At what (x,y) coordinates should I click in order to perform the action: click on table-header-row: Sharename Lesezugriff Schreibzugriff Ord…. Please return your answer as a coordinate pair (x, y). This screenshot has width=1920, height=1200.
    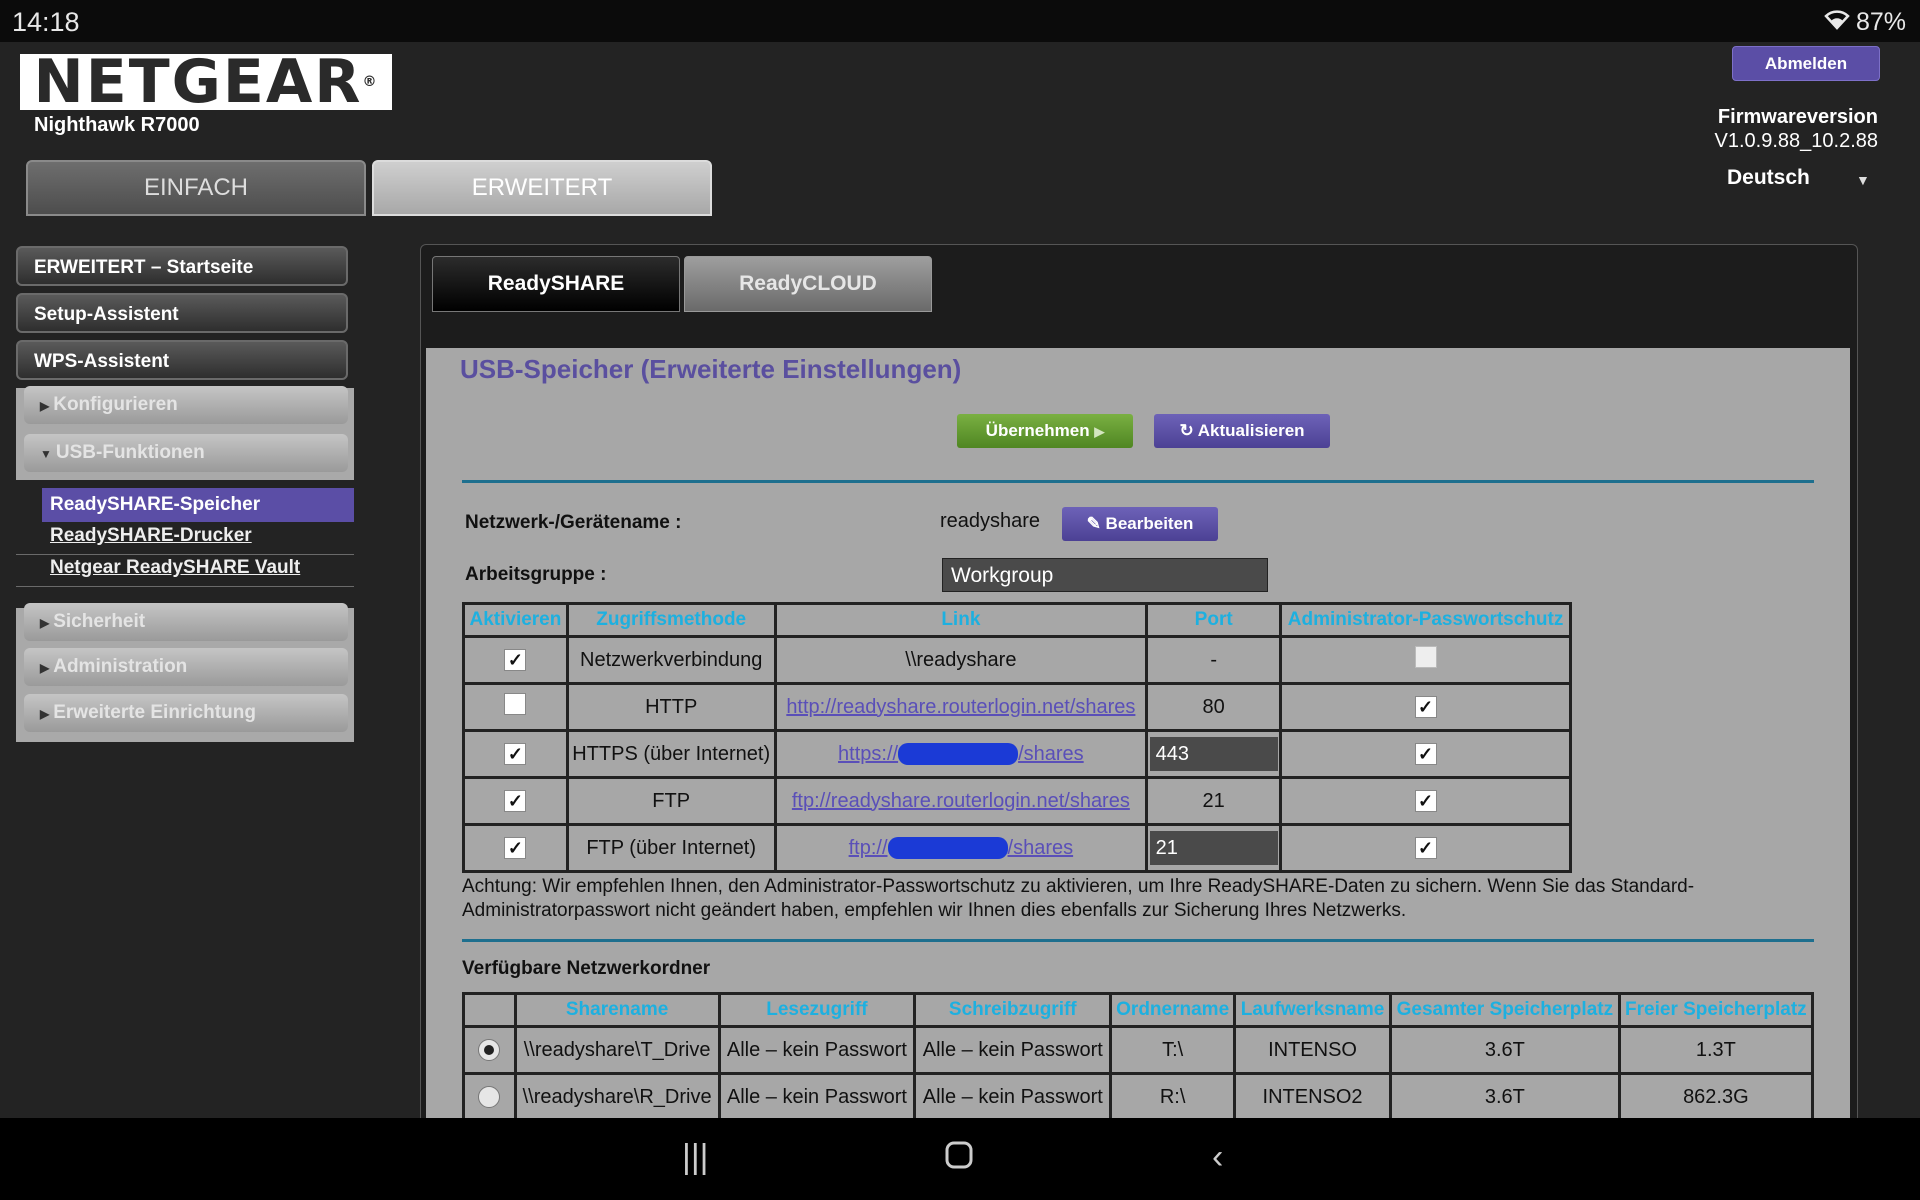
    Looking at the image, I should click on (1138, 1010).